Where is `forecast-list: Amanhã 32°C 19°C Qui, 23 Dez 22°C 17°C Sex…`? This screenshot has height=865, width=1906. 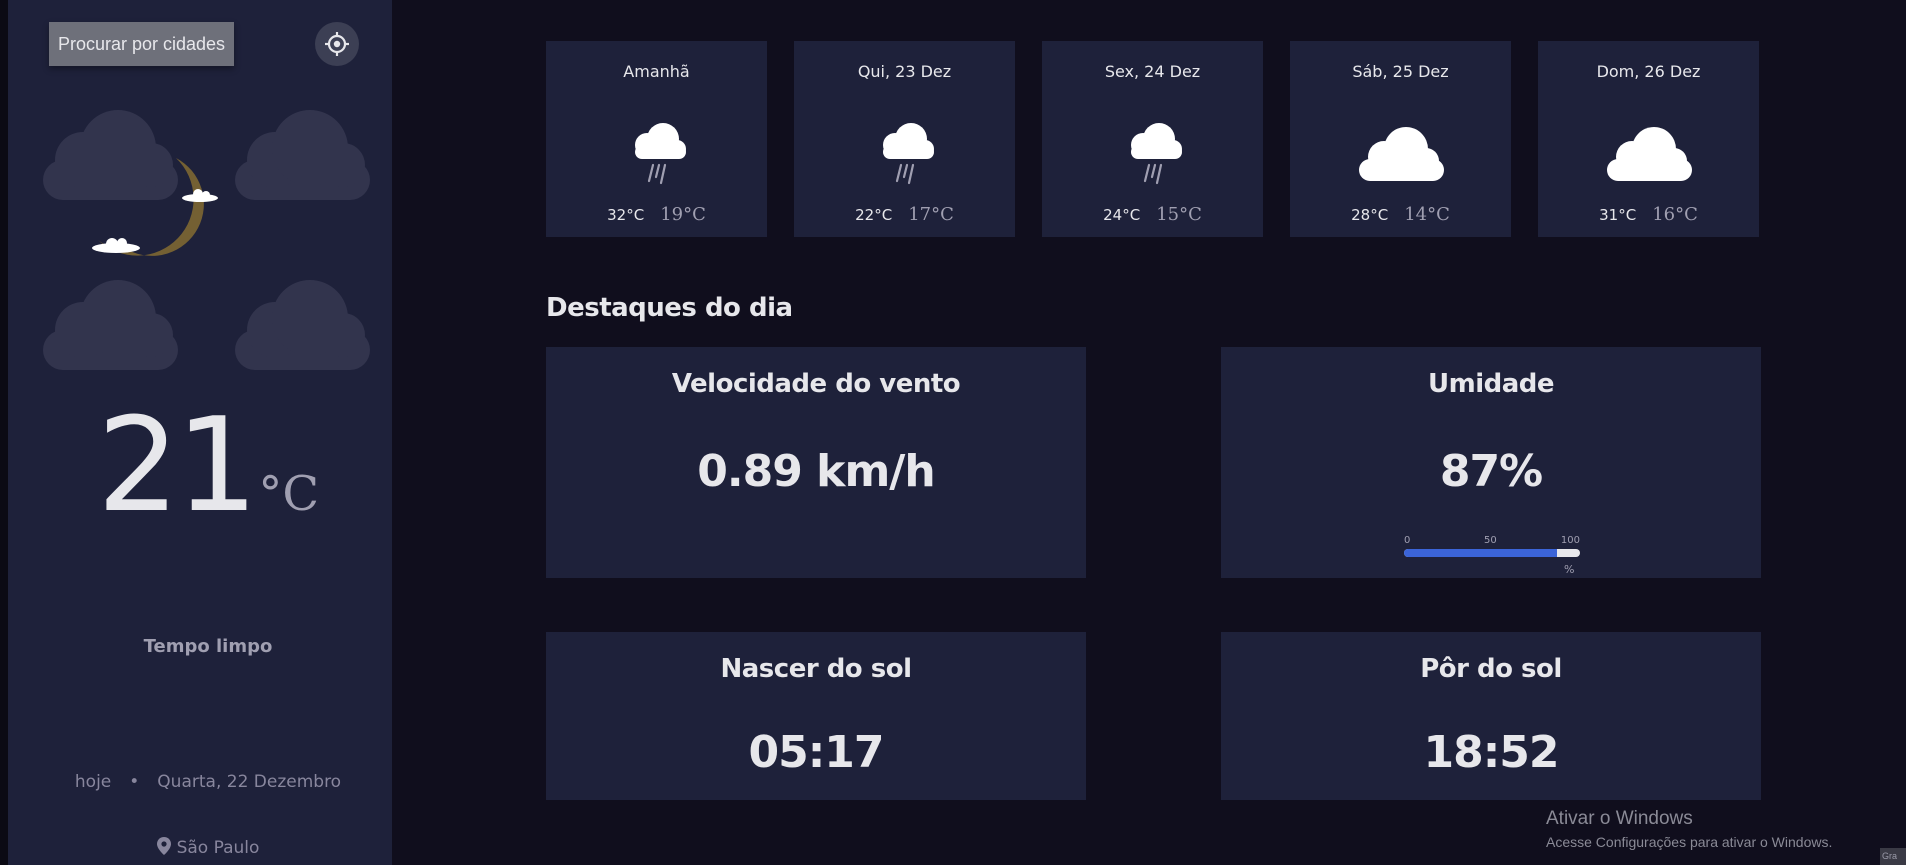 forecast-list: Amanhã 32°C 19°C Qui, 23 Dez 22°C 17°C Sex… is located at coordinates (1152, 139).